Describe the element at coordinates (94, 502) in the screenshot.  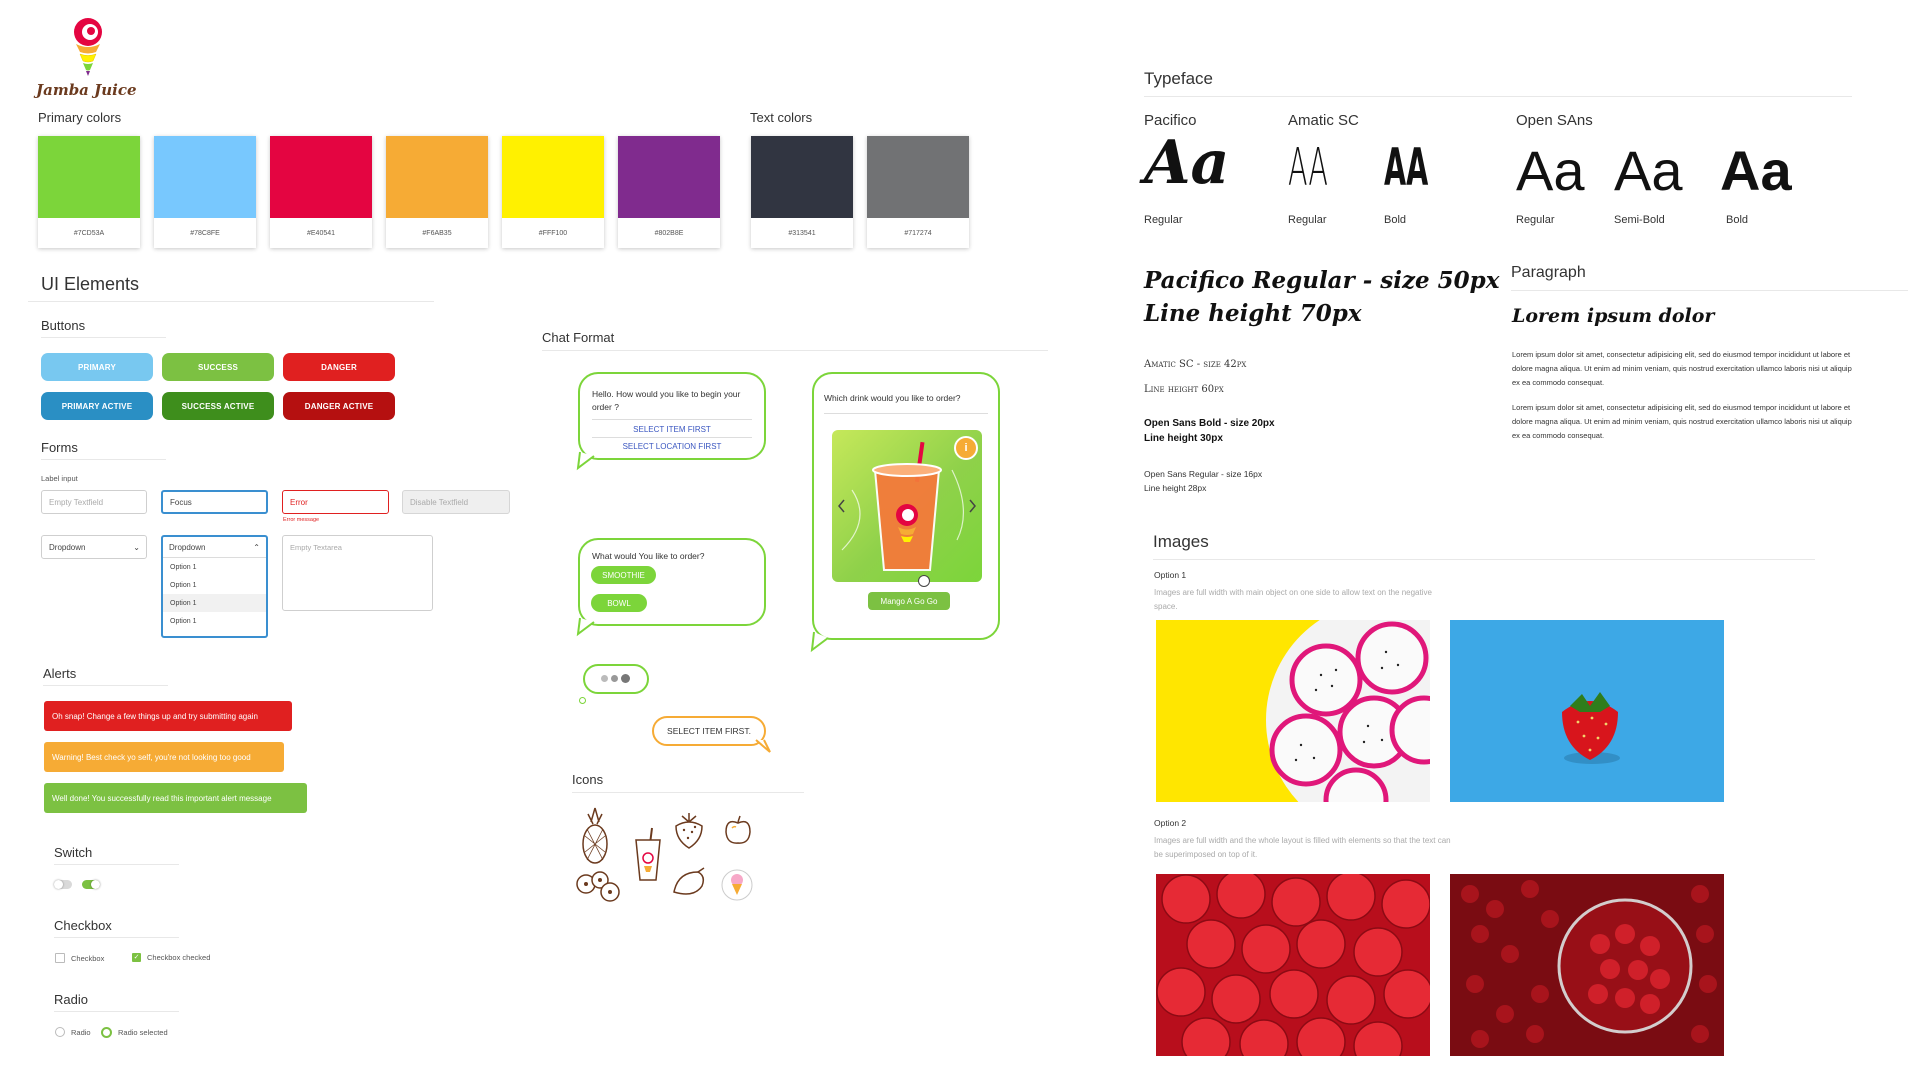
I see `empty-textfield: Empty Textfield` at that location.